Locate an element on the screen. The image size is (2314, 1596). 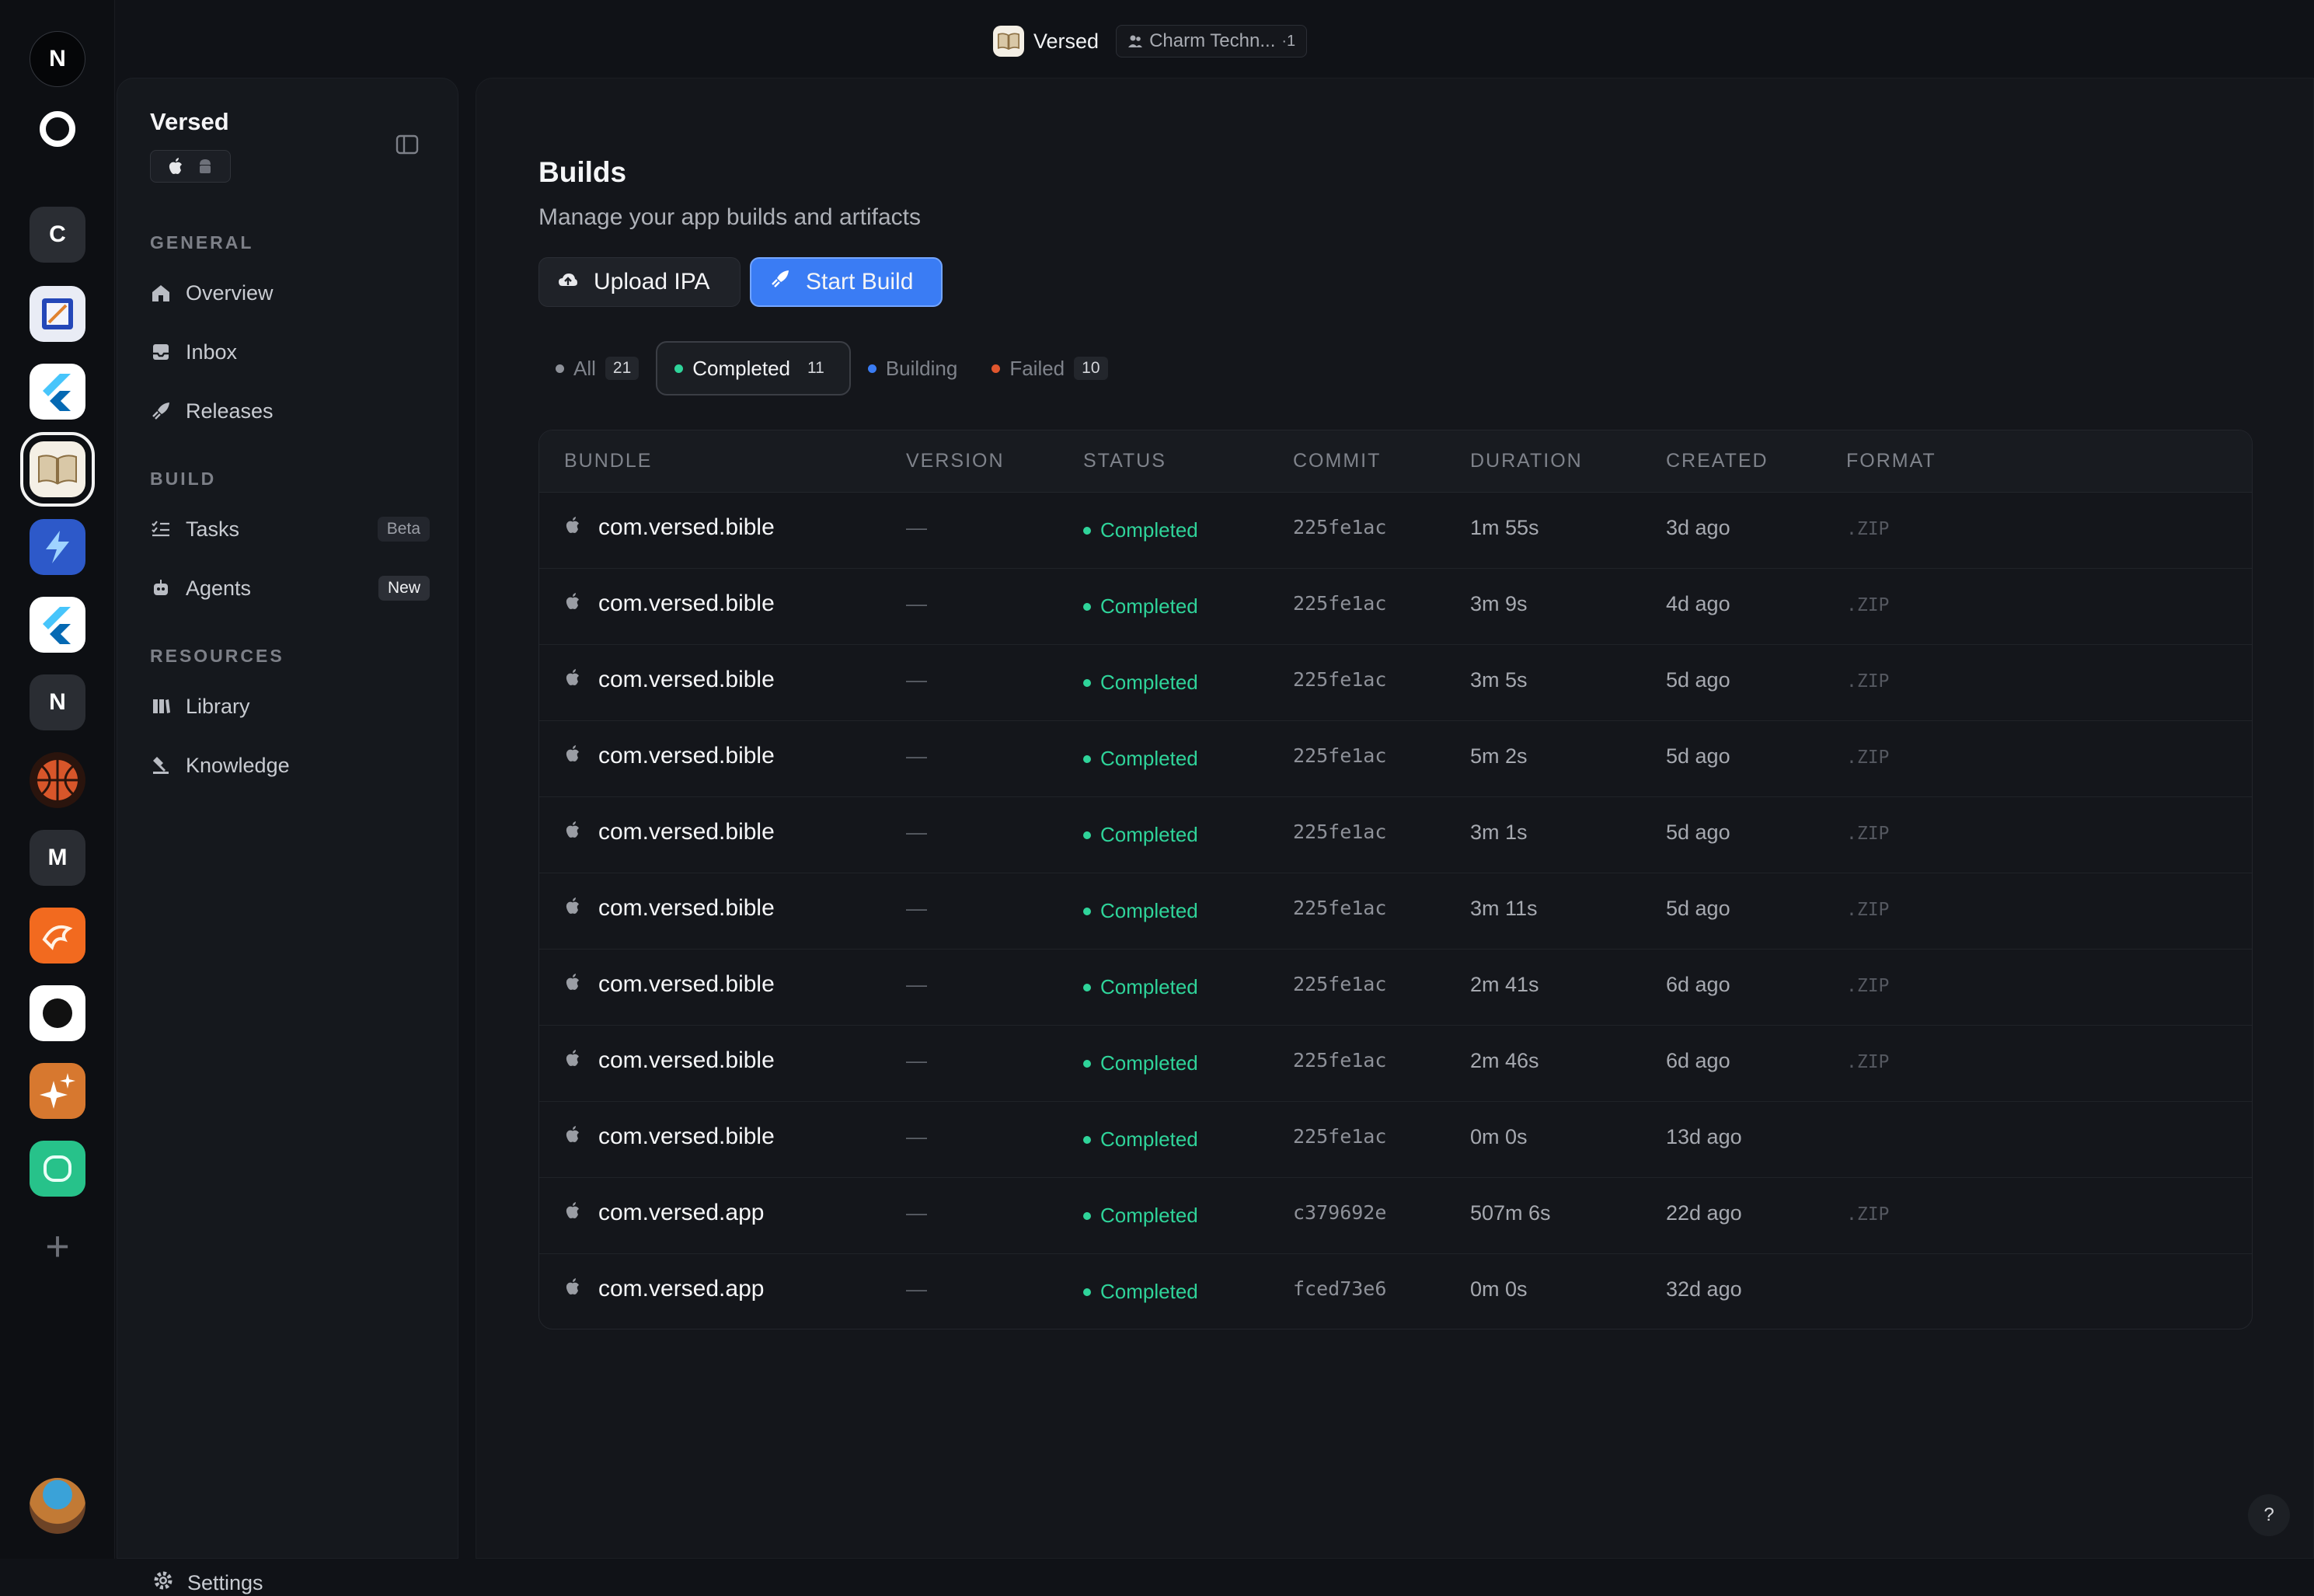
app-green-icon is located at coordinates (58, 1169).